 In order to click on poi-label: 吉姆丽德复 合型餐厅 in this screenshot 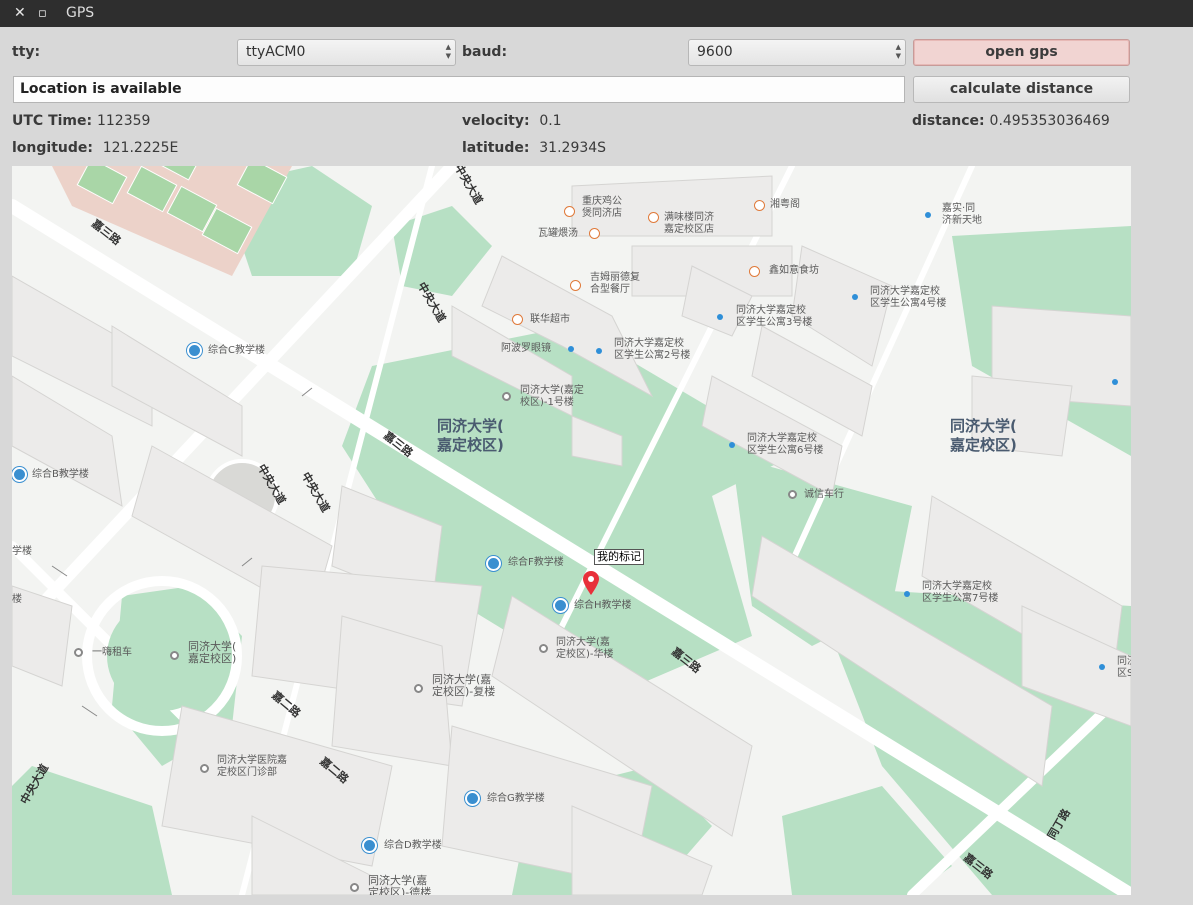, I will do `click(615, 283)`.